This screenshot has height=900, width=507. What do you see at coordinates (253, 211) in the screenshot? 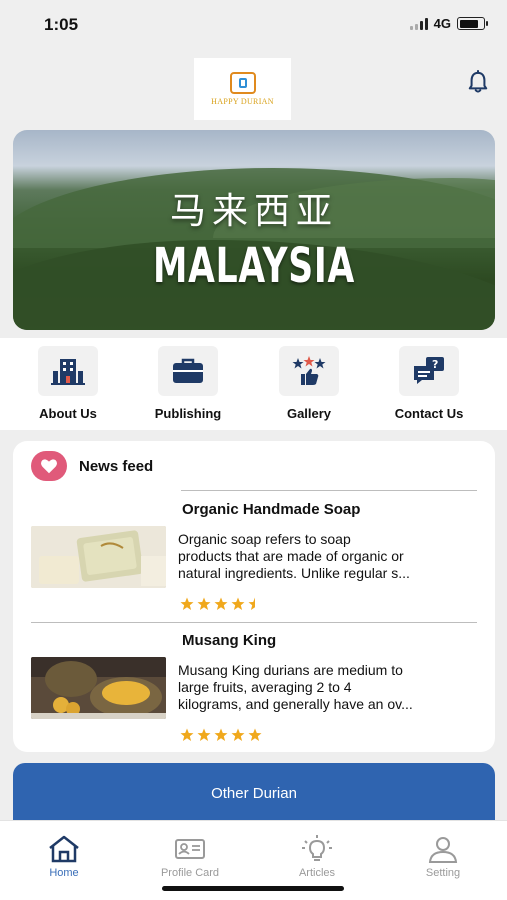
I see `banner-title-chinese: 马来西亚` at bounding box center [253, 211].